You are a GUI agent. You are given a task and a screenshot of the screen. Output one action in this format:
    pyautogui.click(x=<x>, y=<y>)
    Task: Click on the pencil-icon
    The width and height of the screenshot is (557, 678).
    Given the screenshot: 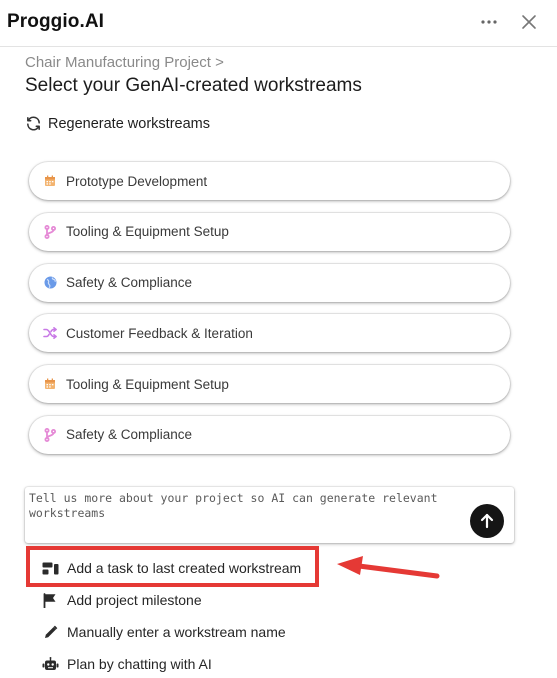 What is the action you would take?
    pyautogui.click(x=50, y=632)
    